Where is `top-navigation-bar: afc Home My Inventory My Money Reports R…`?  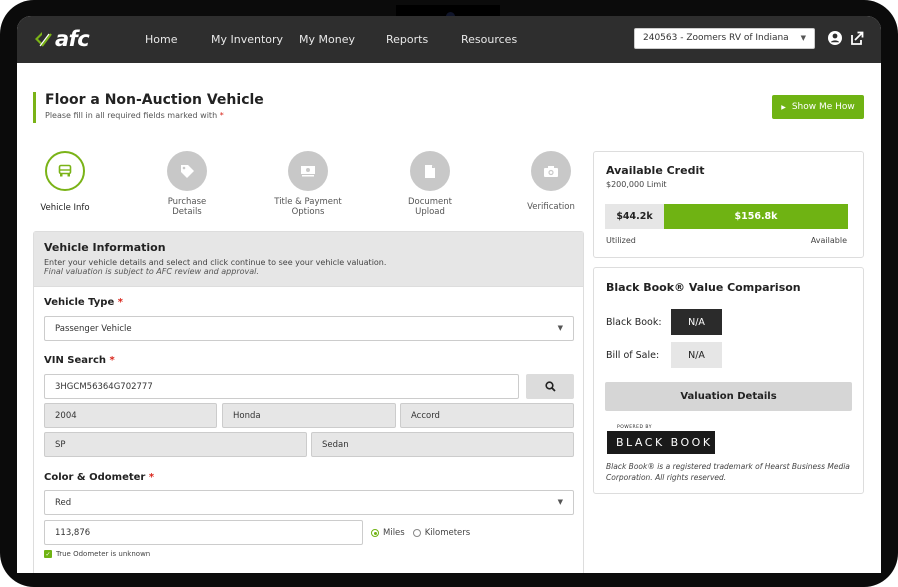 top-navigation-bar: afc Home My Inventory My Money Reports R… is located at coordinates (449, 39).